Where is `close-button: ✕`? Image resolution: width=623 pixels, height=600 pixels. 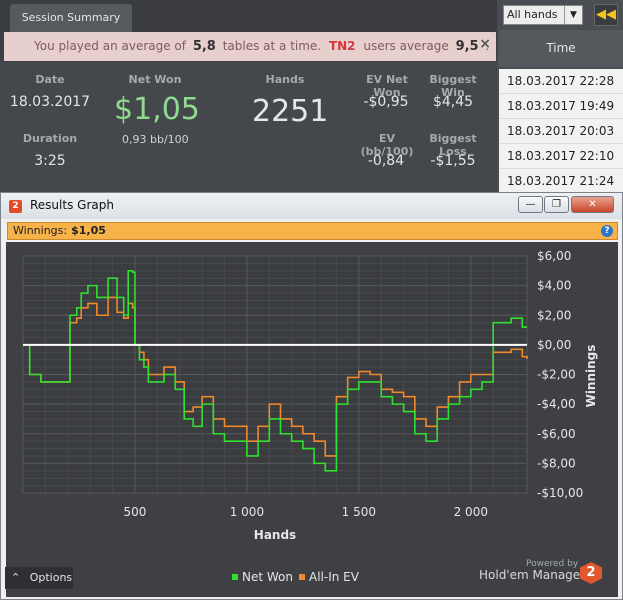 close-button: ✕ is located at coordinates (592, 204).